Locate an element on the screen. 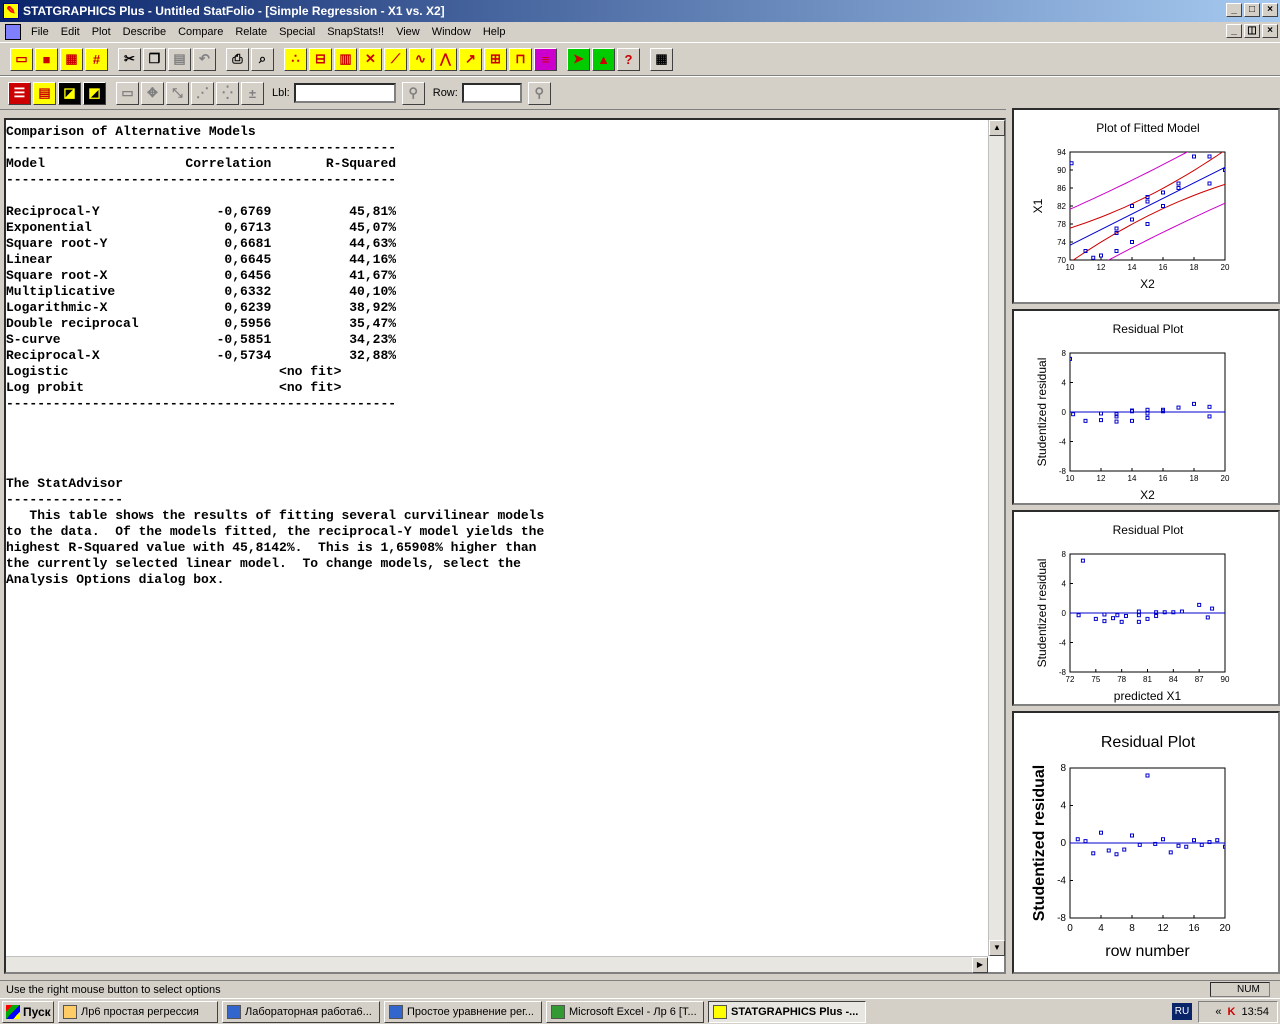 This screenshot has height=1024, width=1280. menu-special: Special is located at coordinates (297, 32).